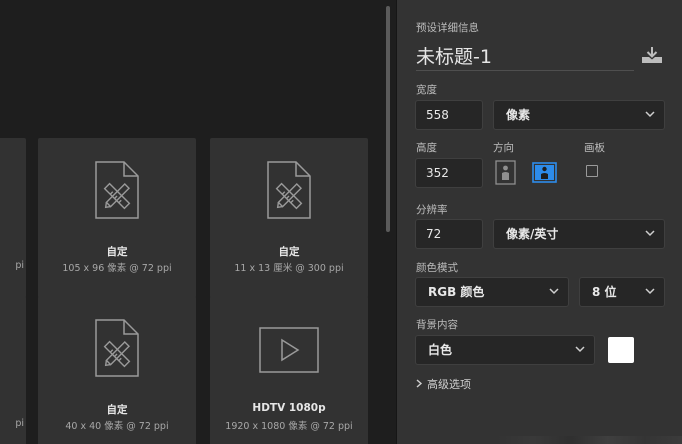 The height and width of the screenshot is (444, 682). What do you see at coordinates (447, 28) in the screenshot?
I see `section-title: 预设详细信息` at bounding box center [447, 28].